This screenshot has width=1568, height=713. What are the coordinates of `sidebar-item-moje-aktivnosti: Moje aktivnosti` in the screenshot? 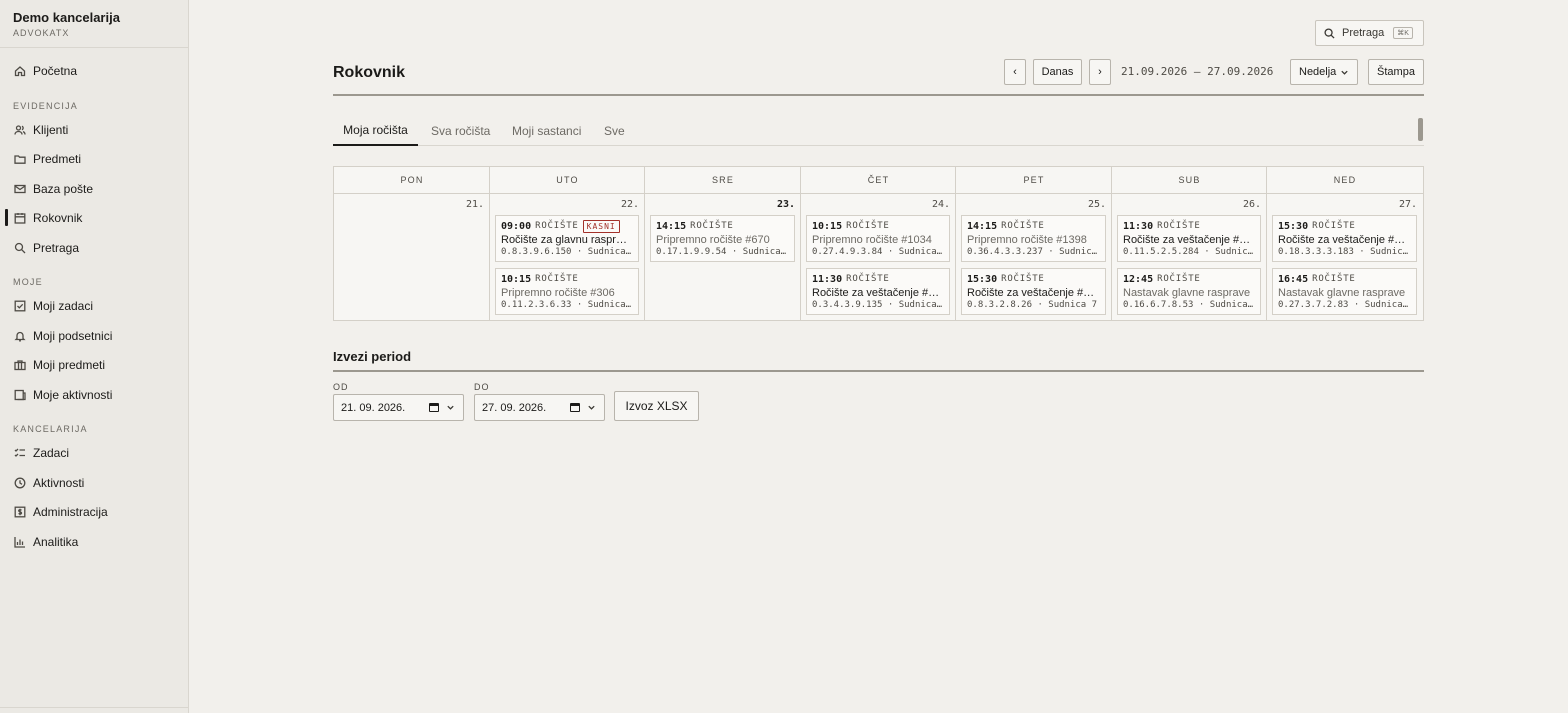 It's located at (94, 395).